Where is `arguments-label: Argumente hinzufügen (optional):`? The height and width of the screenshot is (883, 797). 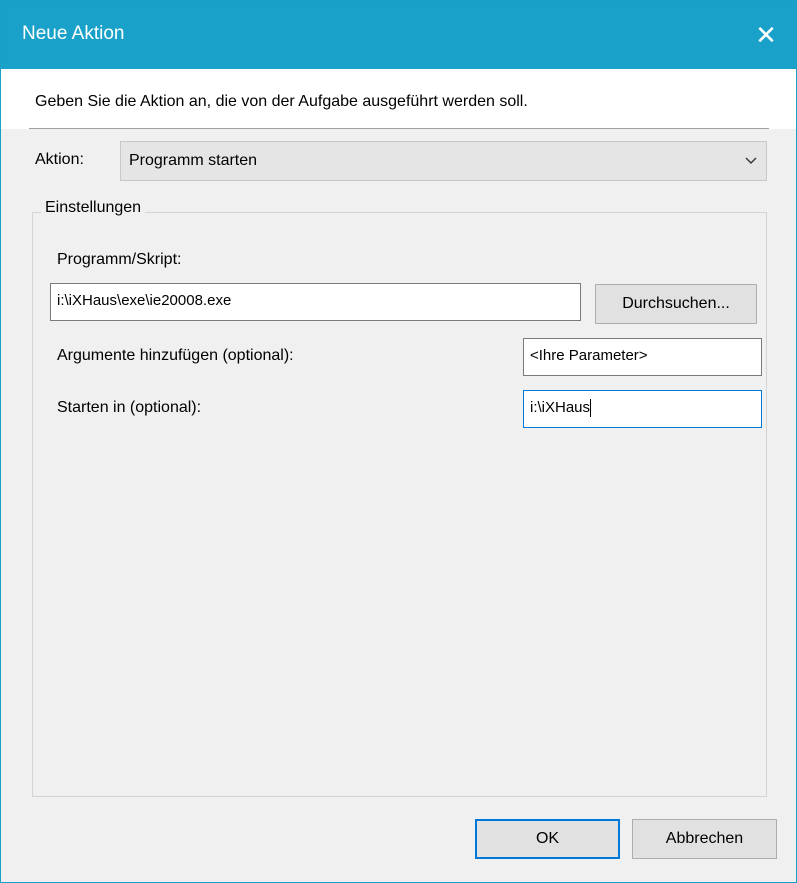
arguments-label: Argumente hinzufügen (optional): is located at coordinates (175, 355).